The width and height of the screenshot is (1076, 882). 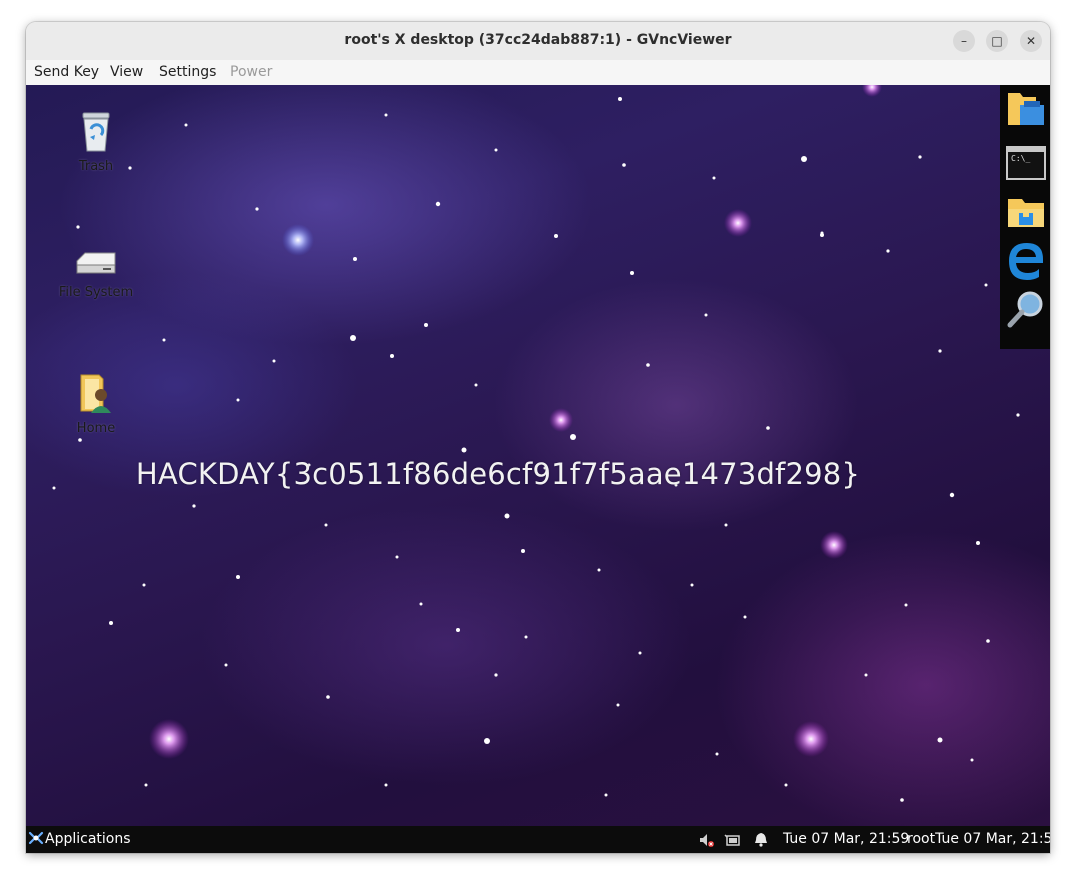 I want to click on applications-menu-button: Applications, so click(x=79, y=840).